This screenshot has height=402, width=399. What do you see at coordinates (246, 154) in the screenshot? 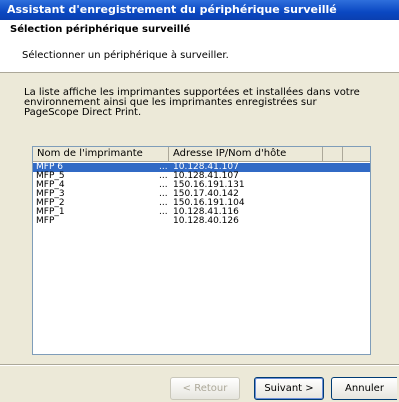
I see `column-header-ip-address: Adresse IP/Nom d'hôte` at bounding box center [246, 154].